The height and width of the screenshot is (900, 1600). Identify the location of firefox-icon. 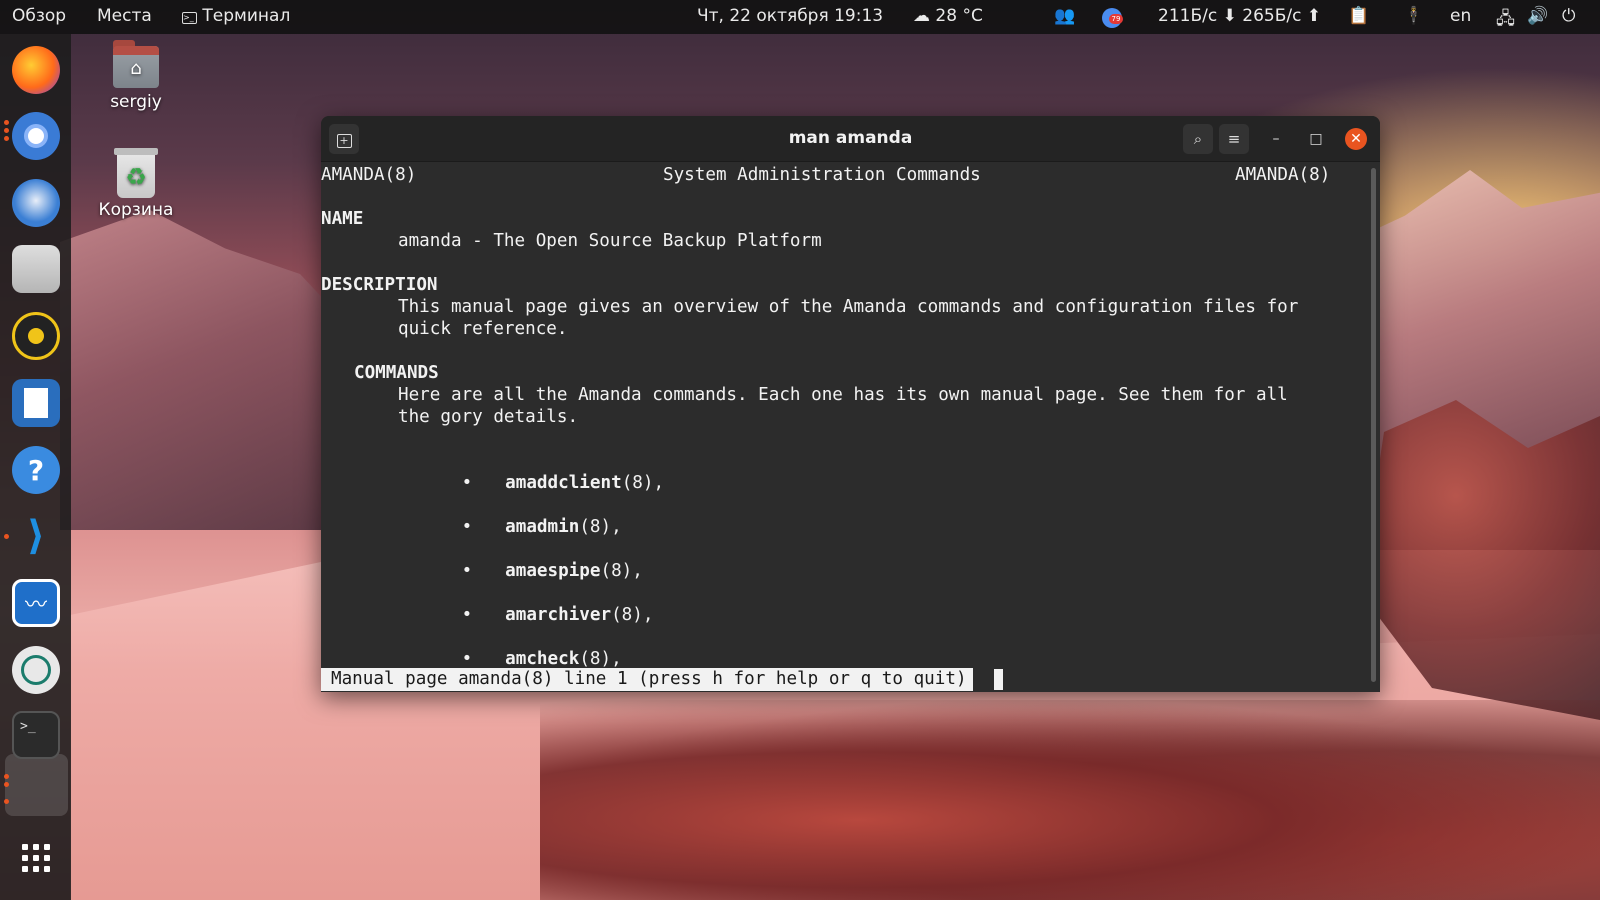
(36, 70).